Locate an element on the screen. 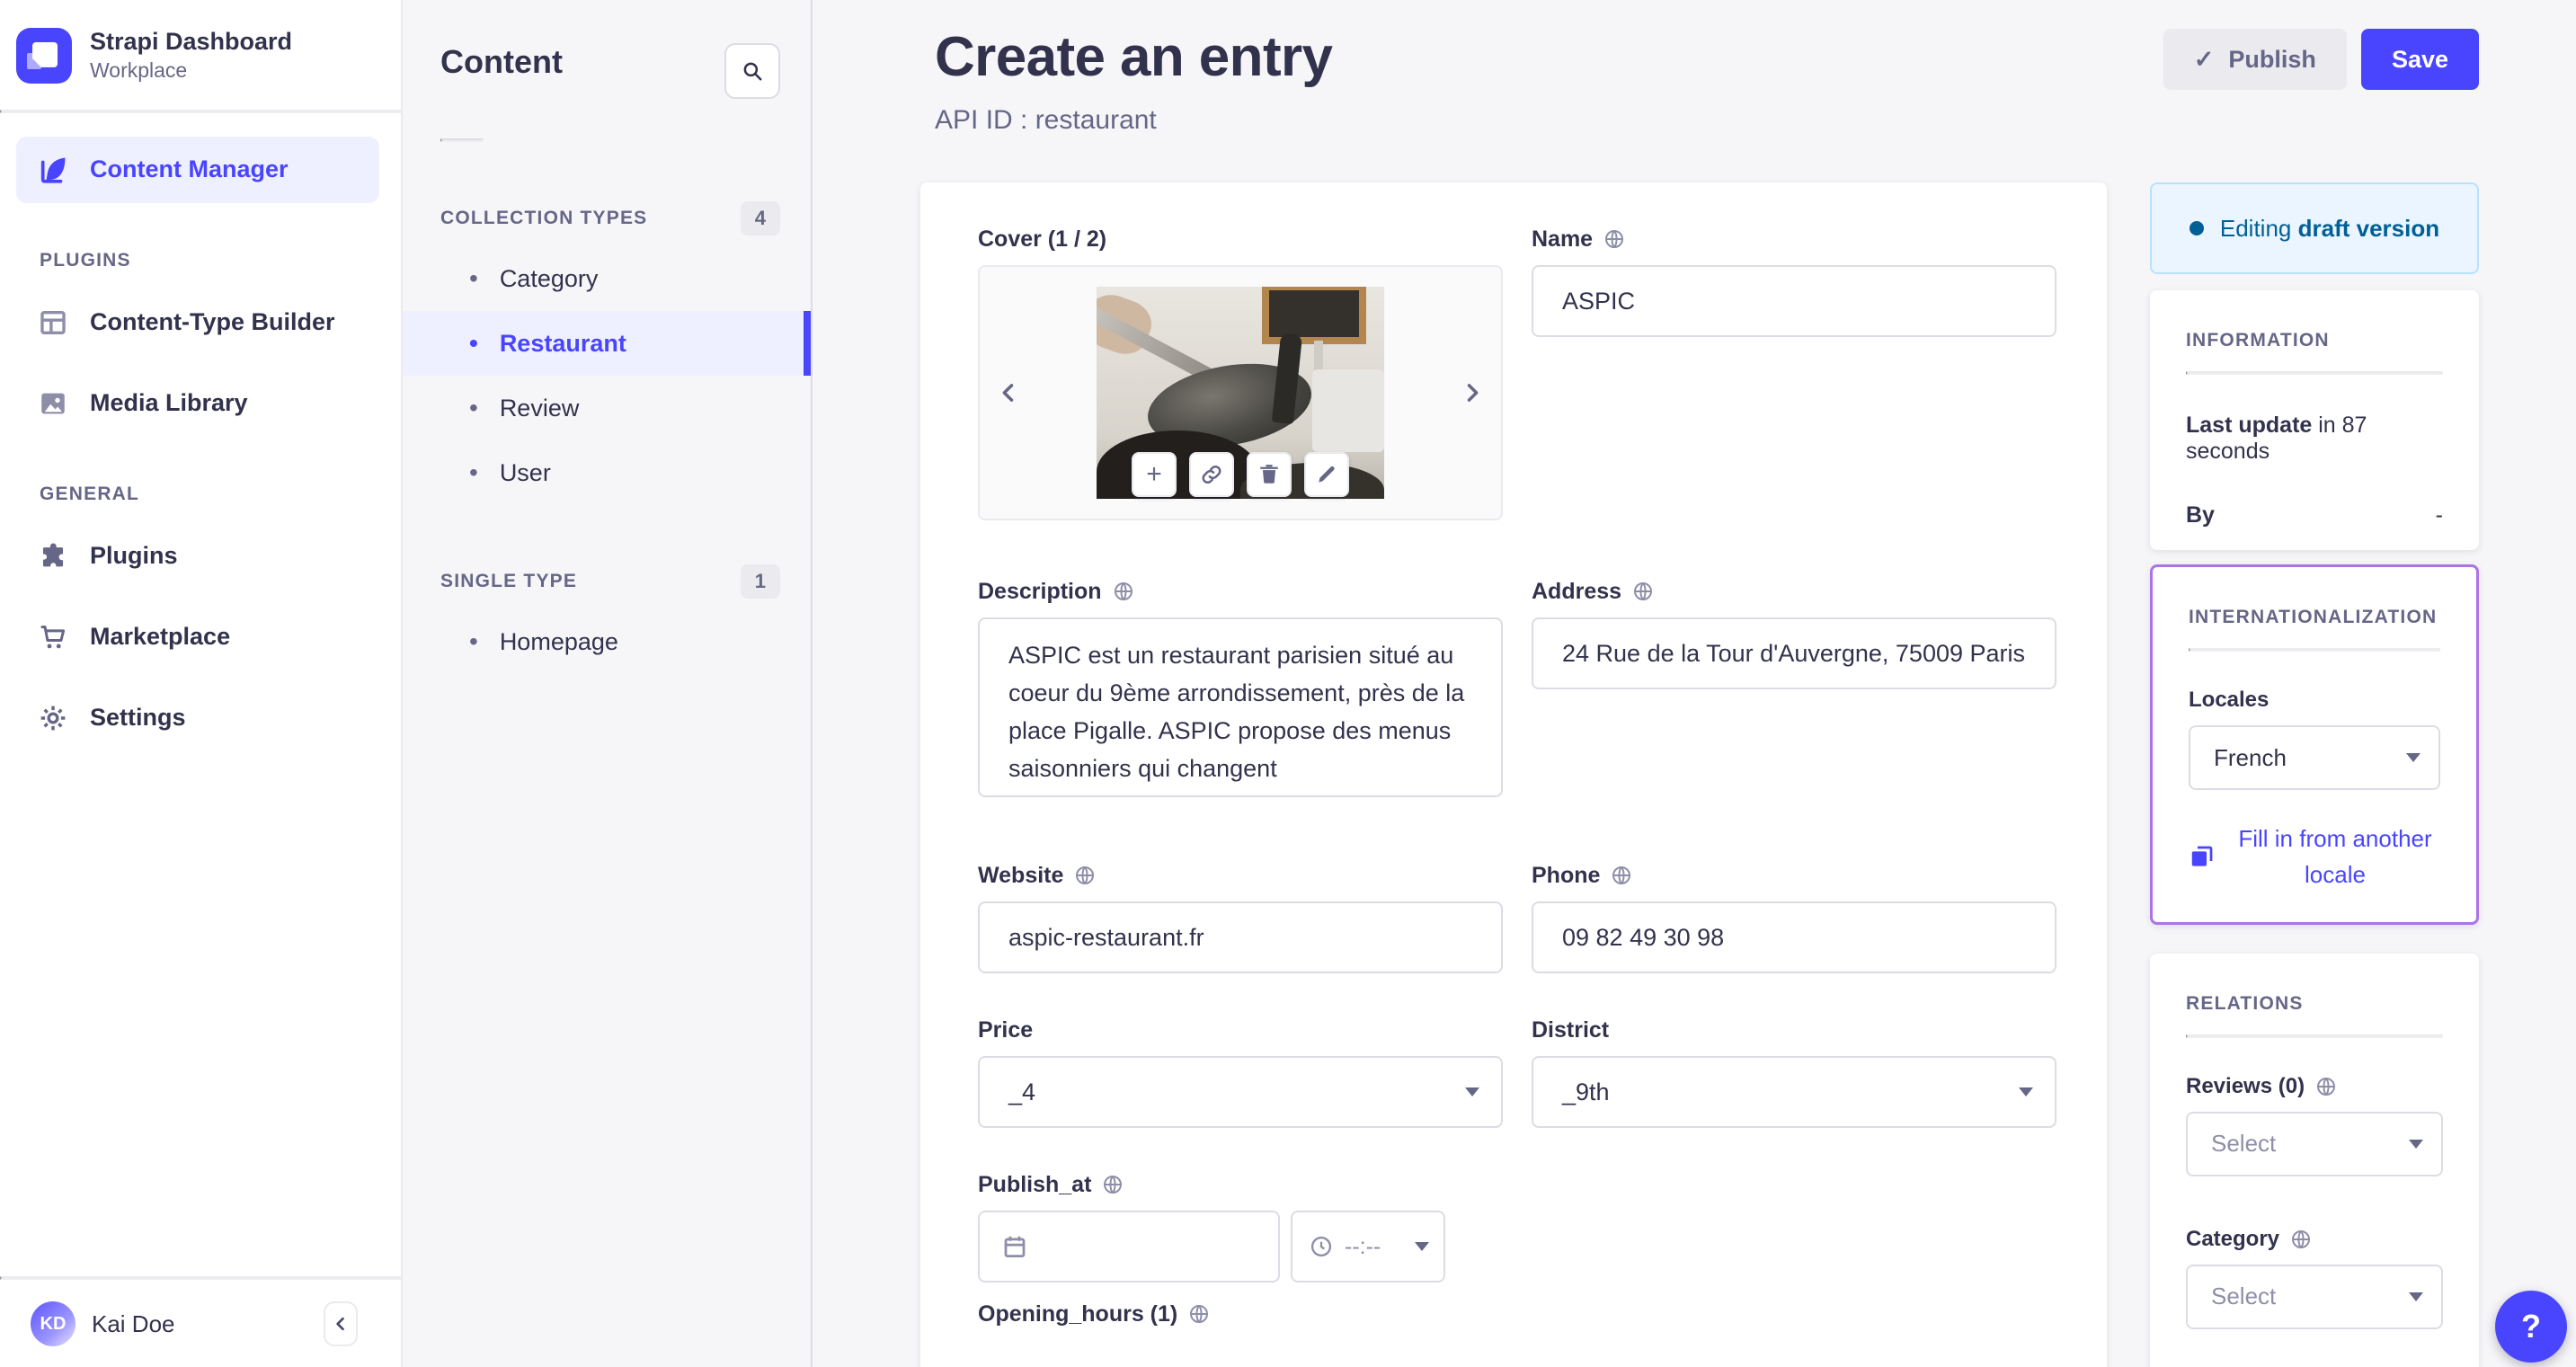 The image size is (2576, 1367). subnav-item-label: Homepage is located at coordinates (558, 641).